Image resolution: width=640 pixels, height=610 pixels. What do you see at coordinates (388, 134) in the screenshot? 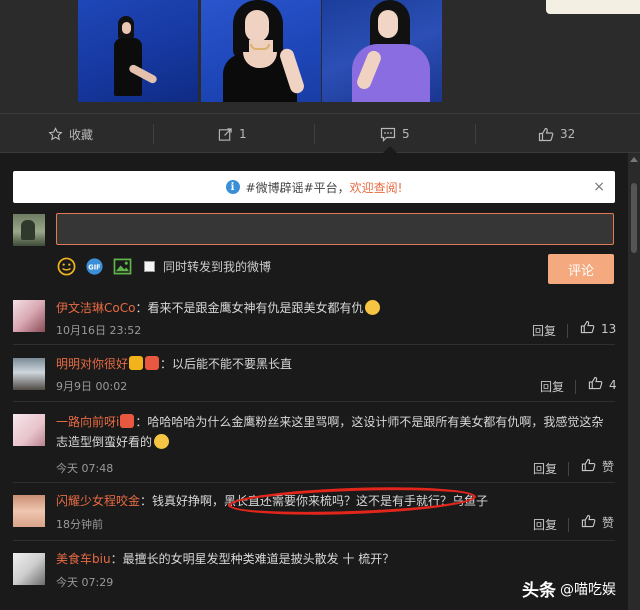
I see `comment-icon` at bounding box center [388, 134].